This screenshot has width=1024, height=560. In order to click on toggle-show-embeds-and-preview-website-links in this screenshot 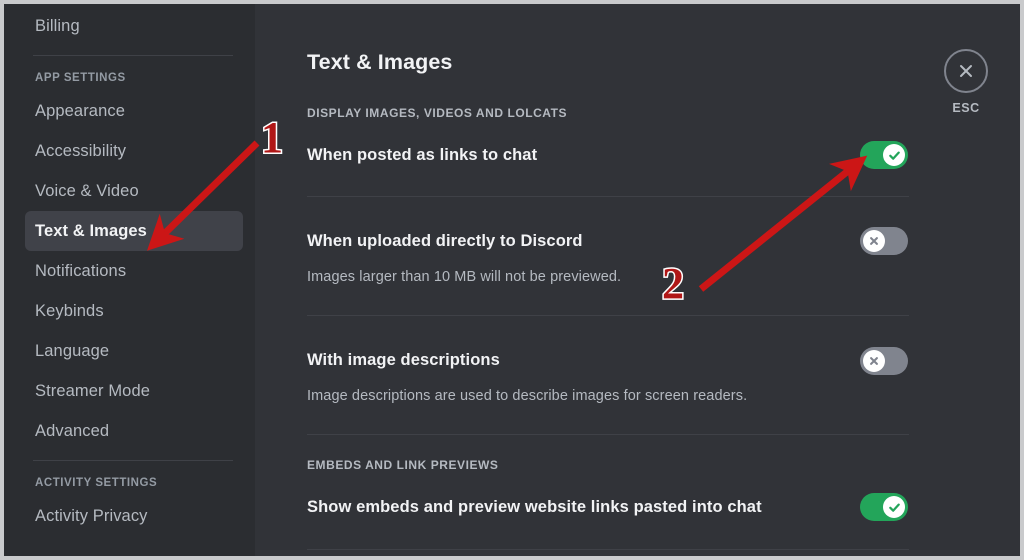, I will do `click(884, 507)`.